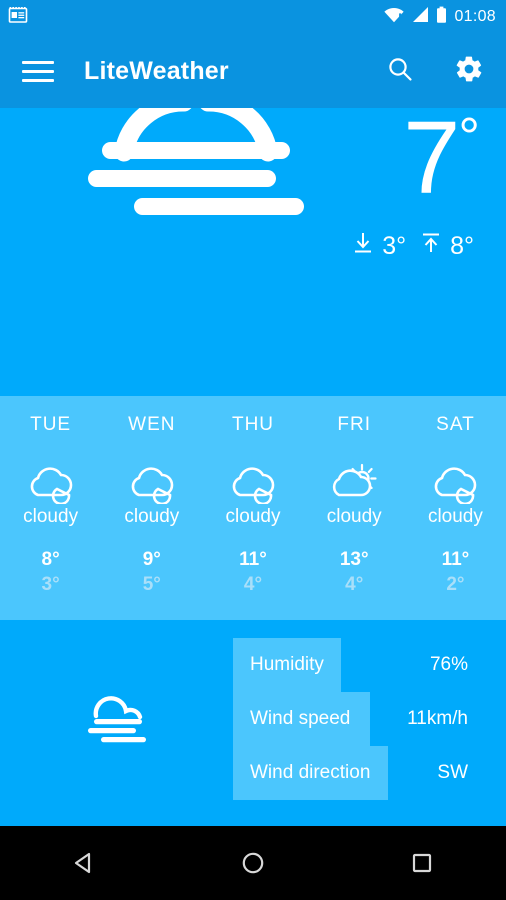 The width and height of the screenshot is (506, 900). Describe the element at coordinates (151, 559) in the screenshot. I see `forecast-day-high: 9°` at that location.